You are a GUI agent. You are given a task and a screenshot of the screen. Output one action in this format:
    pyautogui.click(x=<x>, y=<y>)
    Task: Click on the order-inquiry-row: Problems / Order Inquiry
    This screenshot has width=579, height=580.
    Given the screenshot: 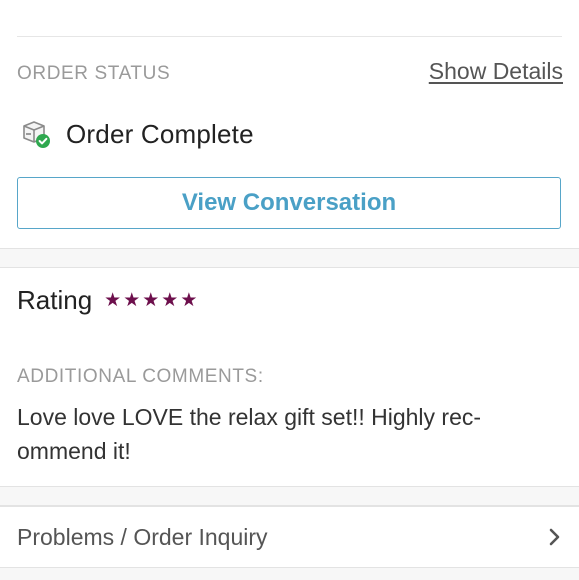 What is the action you would take?
    pyautogui.click(x=289, y=537)
    